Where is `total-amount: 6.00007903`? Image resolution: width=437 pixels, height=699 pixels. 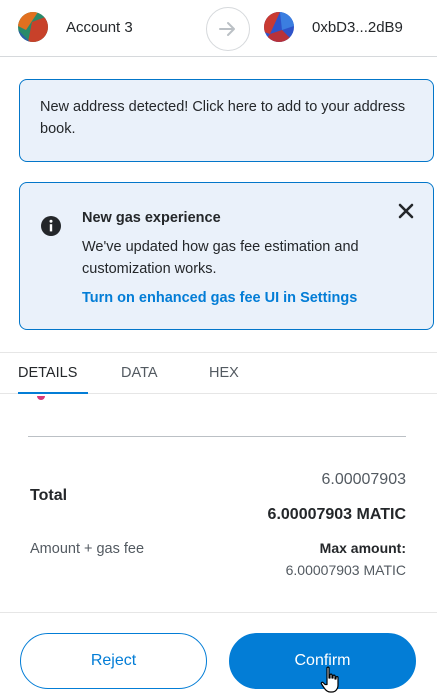
total-amount: 6.00007903 is located at coordinates (363, 479).